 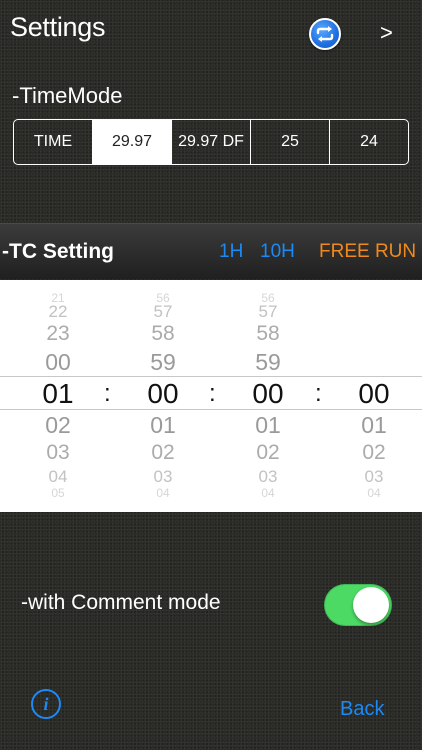 I want to click on timemode-option-2997-df: 29.97 DF, so click(x=211, y=142).